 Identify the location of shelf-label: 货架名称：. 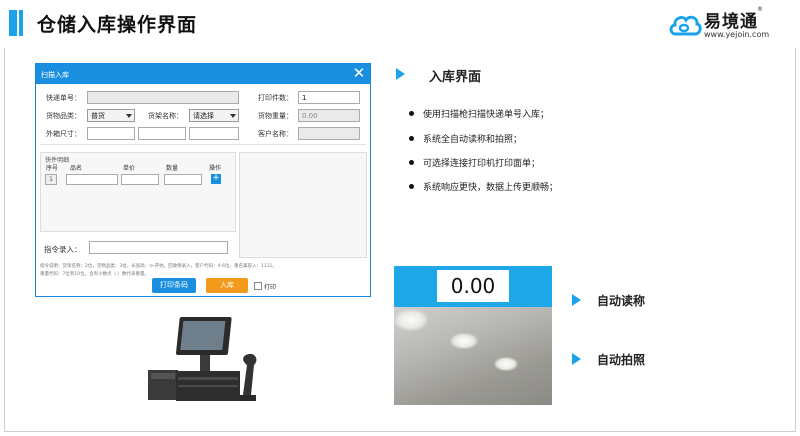
(165, 116).